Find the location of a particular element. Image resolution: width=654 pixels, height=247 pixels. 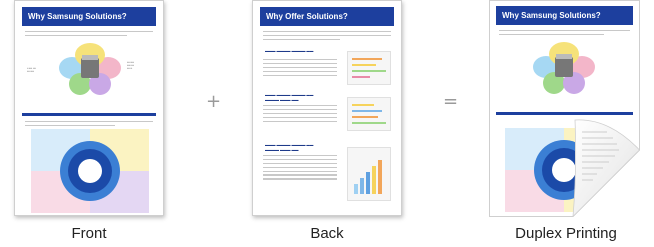

back-section-1-text is located at coordinates (300, 68).